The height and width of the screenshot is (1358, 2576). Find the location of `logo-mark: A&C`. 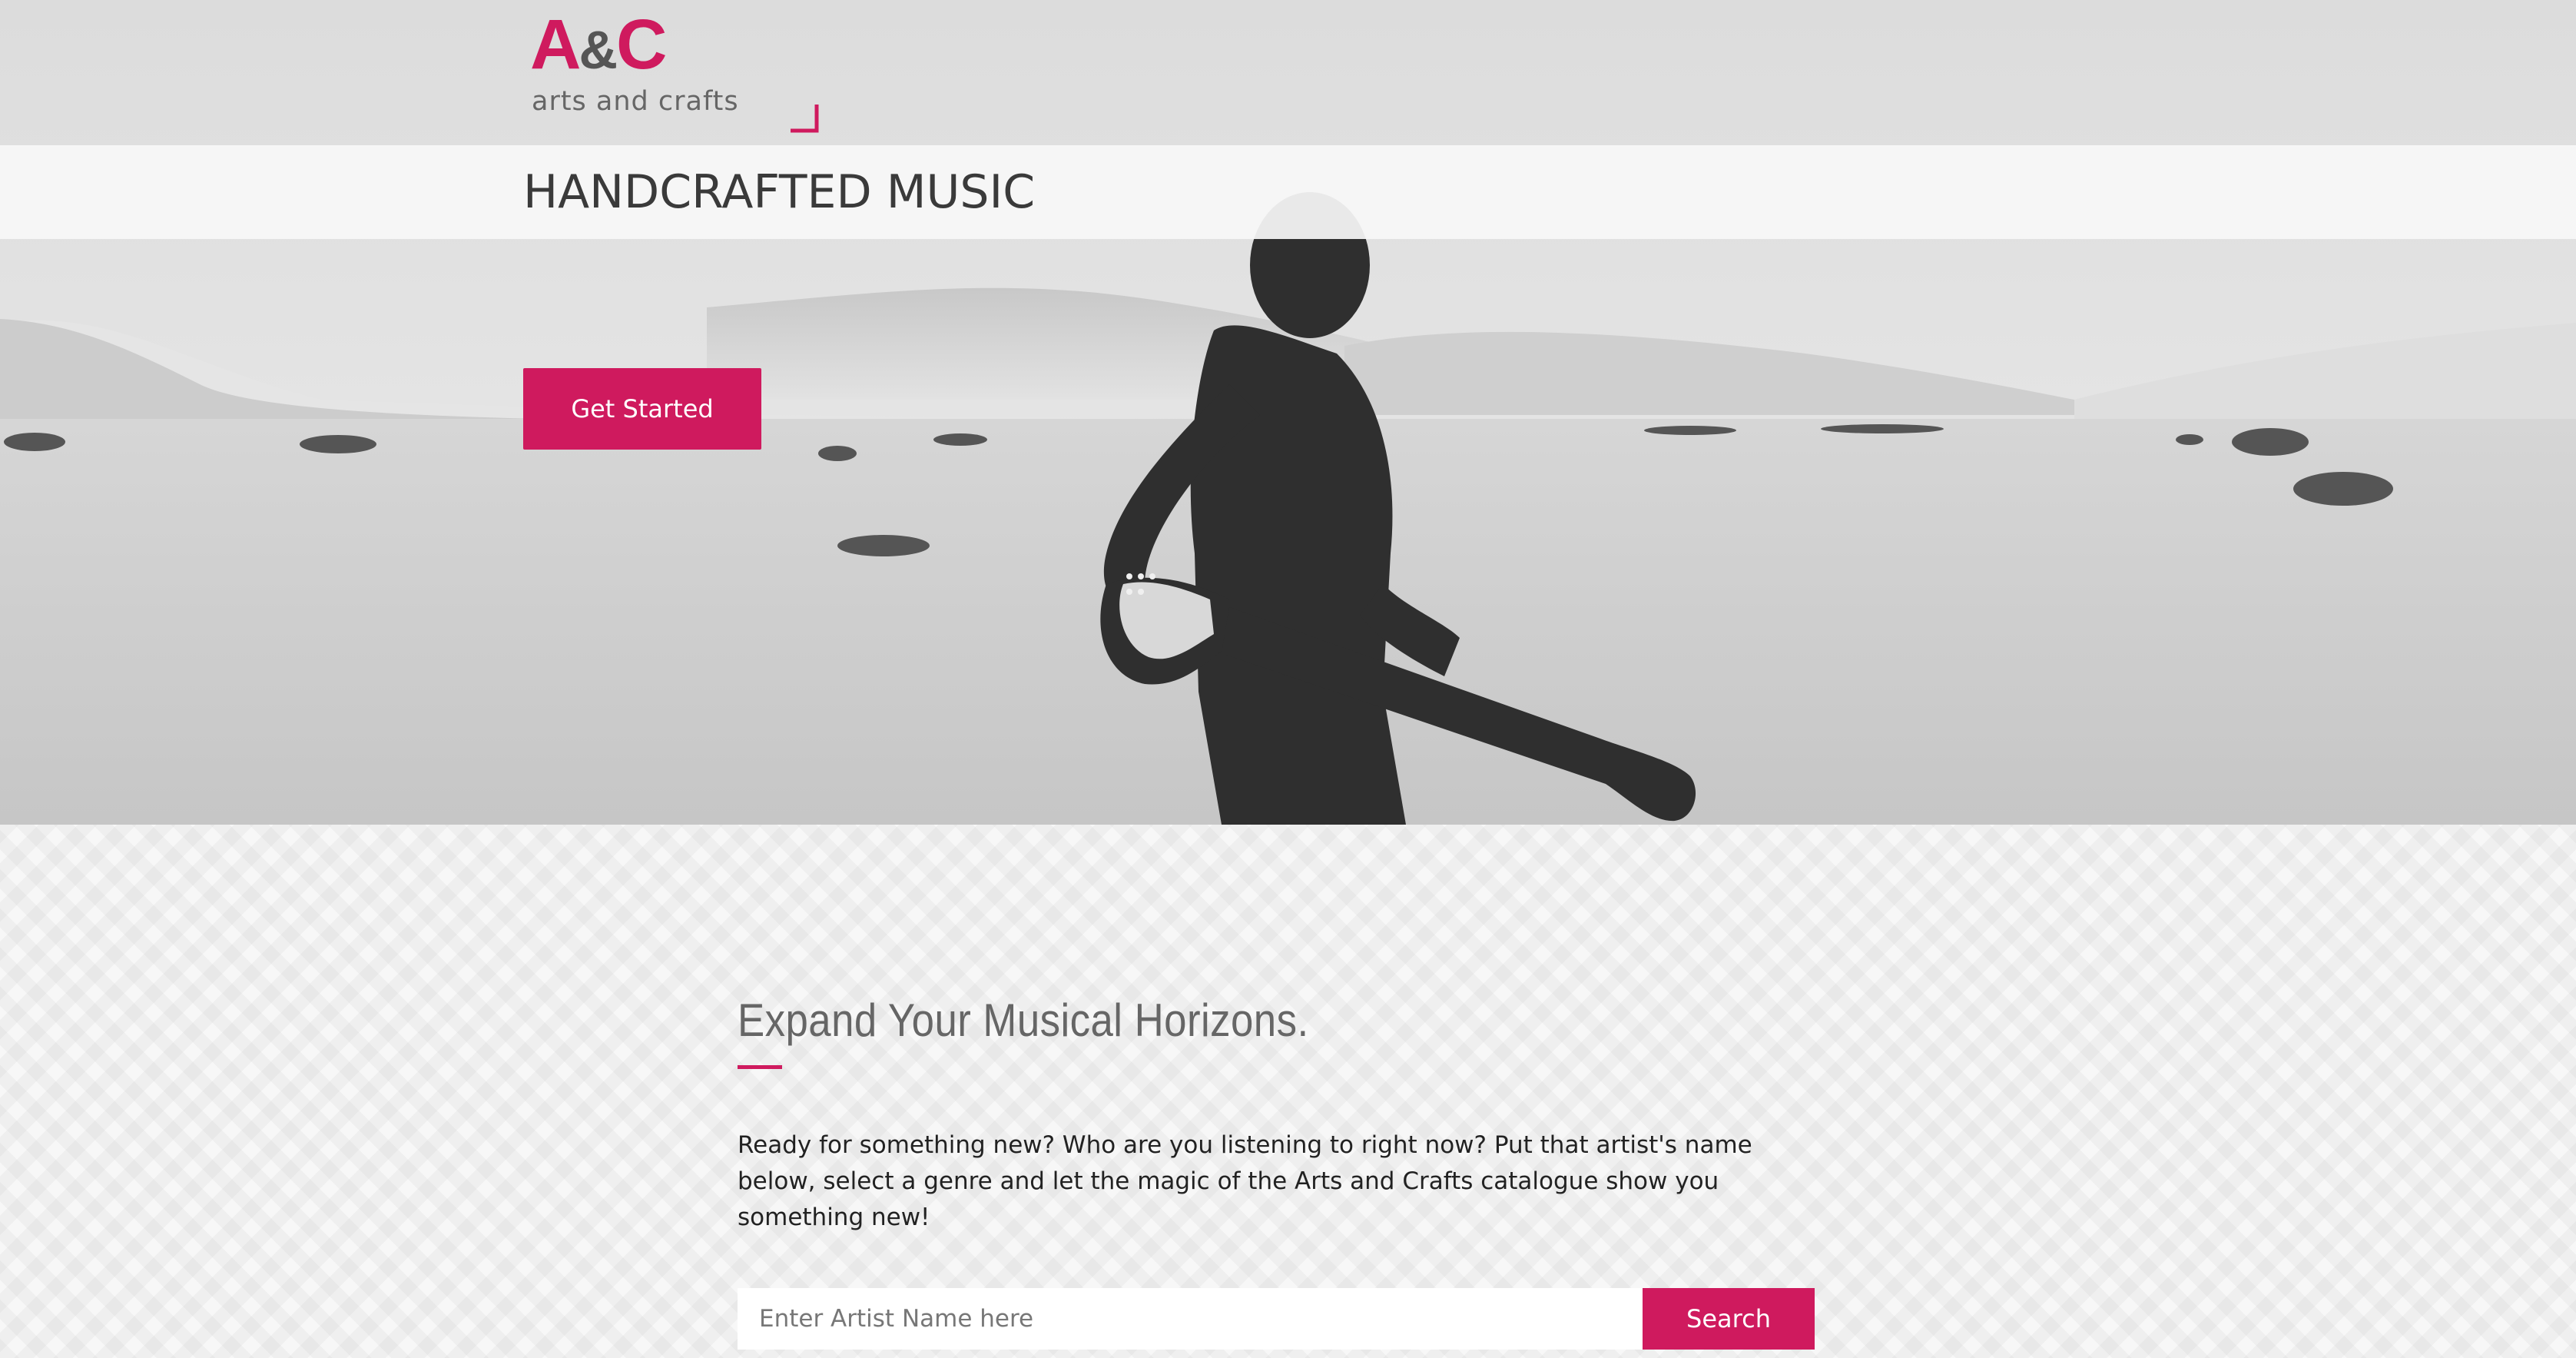

logo-mark: A&C is located at coordinates (598, 47).